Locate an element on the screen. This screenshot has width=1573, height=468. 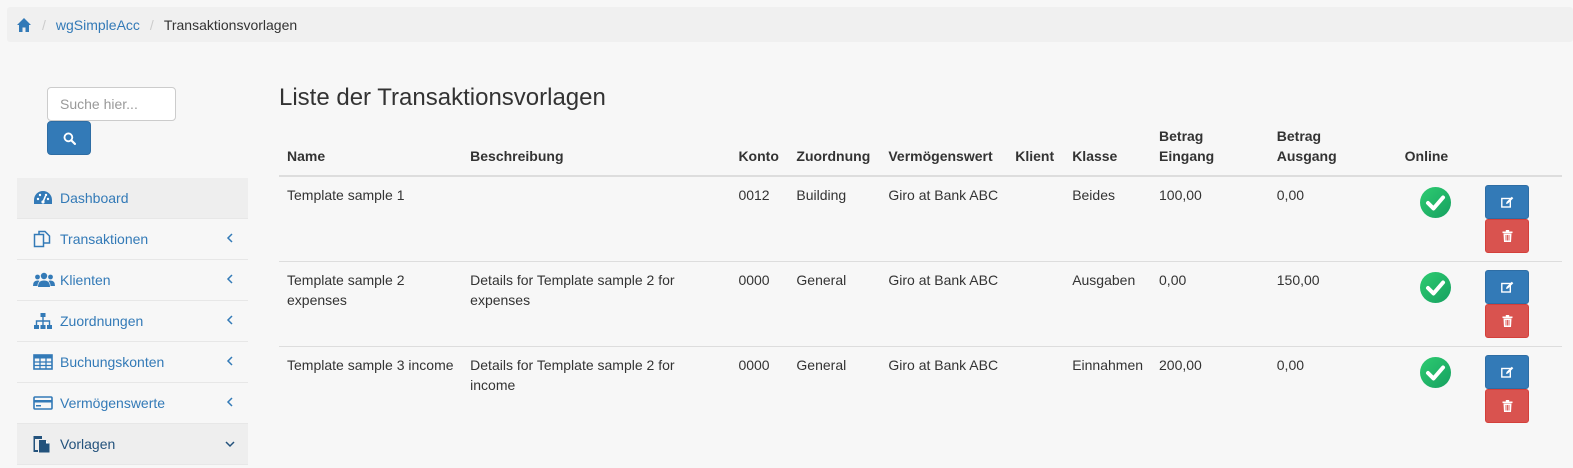
header-konto: Konto is located at coordinates (759, 150).